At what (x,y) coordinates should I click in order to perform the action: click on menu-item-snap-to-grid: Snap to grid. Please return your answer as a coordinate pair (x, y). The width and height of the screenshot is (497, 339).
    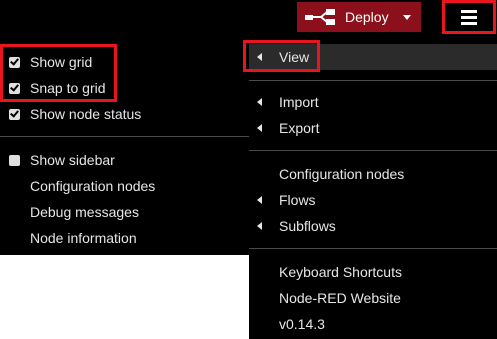
    Looking at the image, I should click on (124, 88).